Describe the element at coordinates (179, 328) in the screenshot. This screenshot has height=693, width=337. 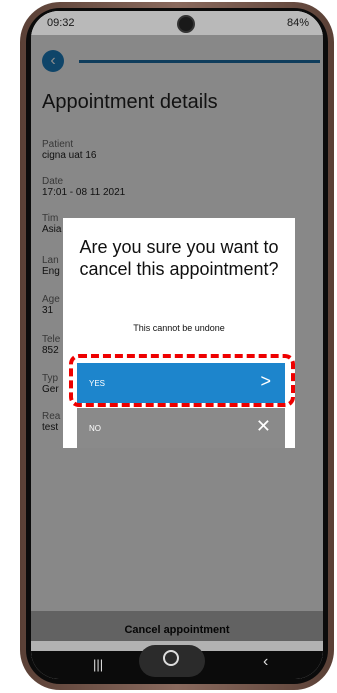
I see `dialog-subtitle: This cannot be undone` at that location.